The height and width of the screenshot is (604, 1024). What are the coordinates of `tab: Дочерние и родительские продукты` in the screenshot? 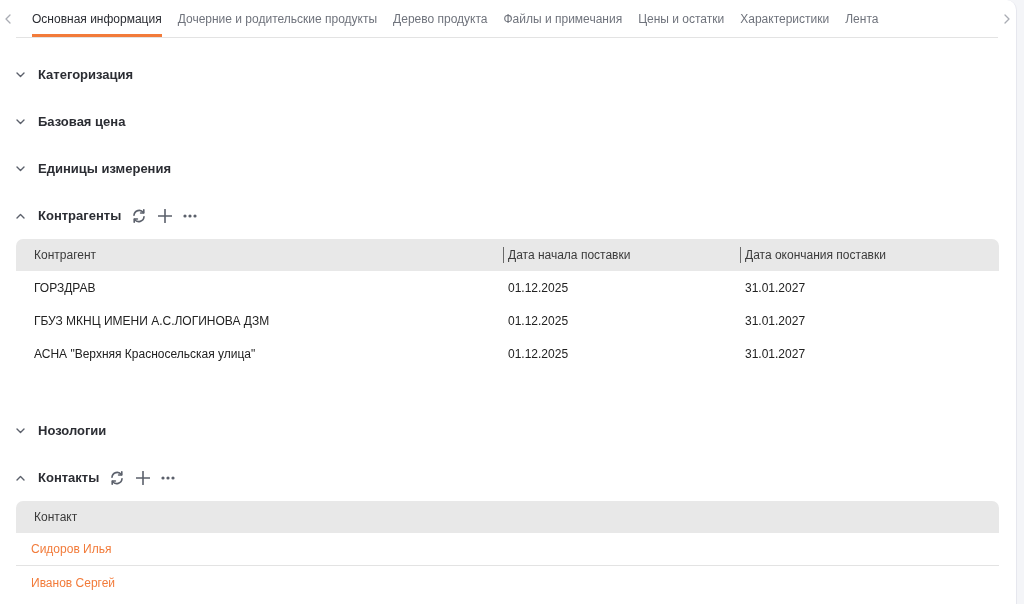 It's located at (277, 18).